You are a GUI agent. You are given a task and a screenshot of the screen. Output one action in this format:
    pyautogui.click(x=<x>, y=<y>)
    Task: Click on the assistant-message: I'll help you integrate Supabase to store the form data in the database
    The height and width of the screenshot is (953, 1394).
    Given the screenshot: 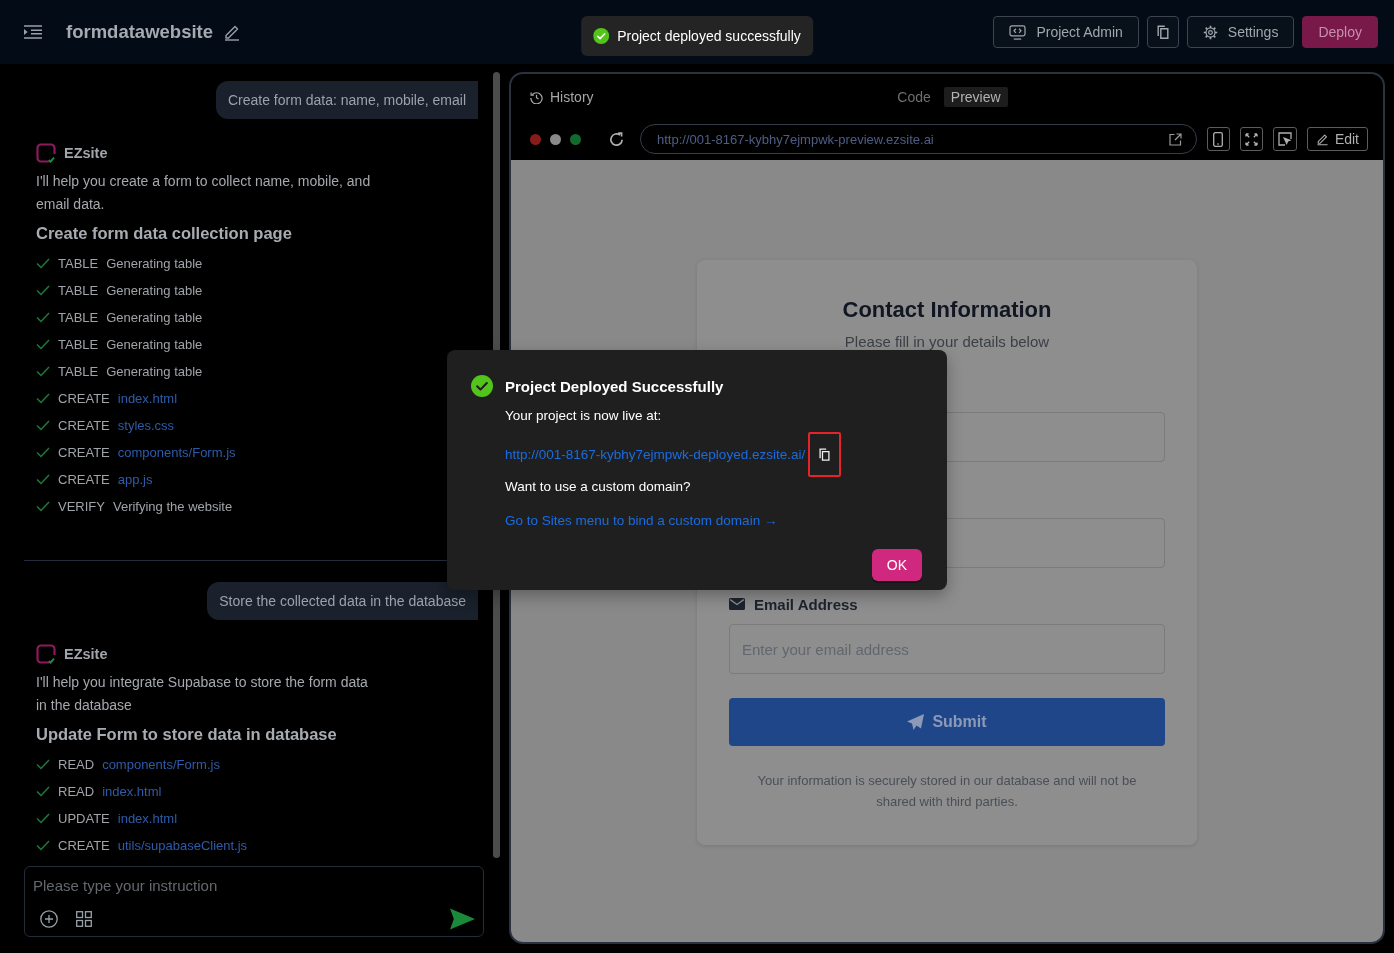 What is the action you would take?
    pyautogui.click(x=202, y=694)
    